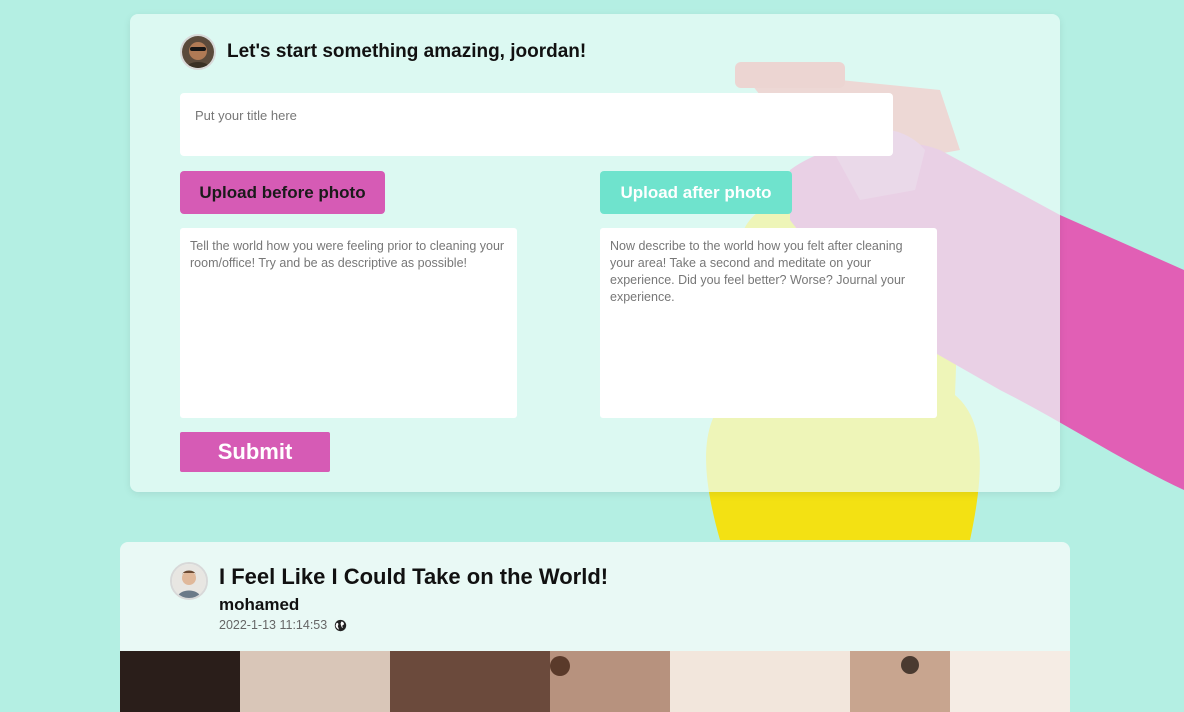  Describe the element at coordinates (341, 625) in the screenshot. I see `globe-icon` at that location.